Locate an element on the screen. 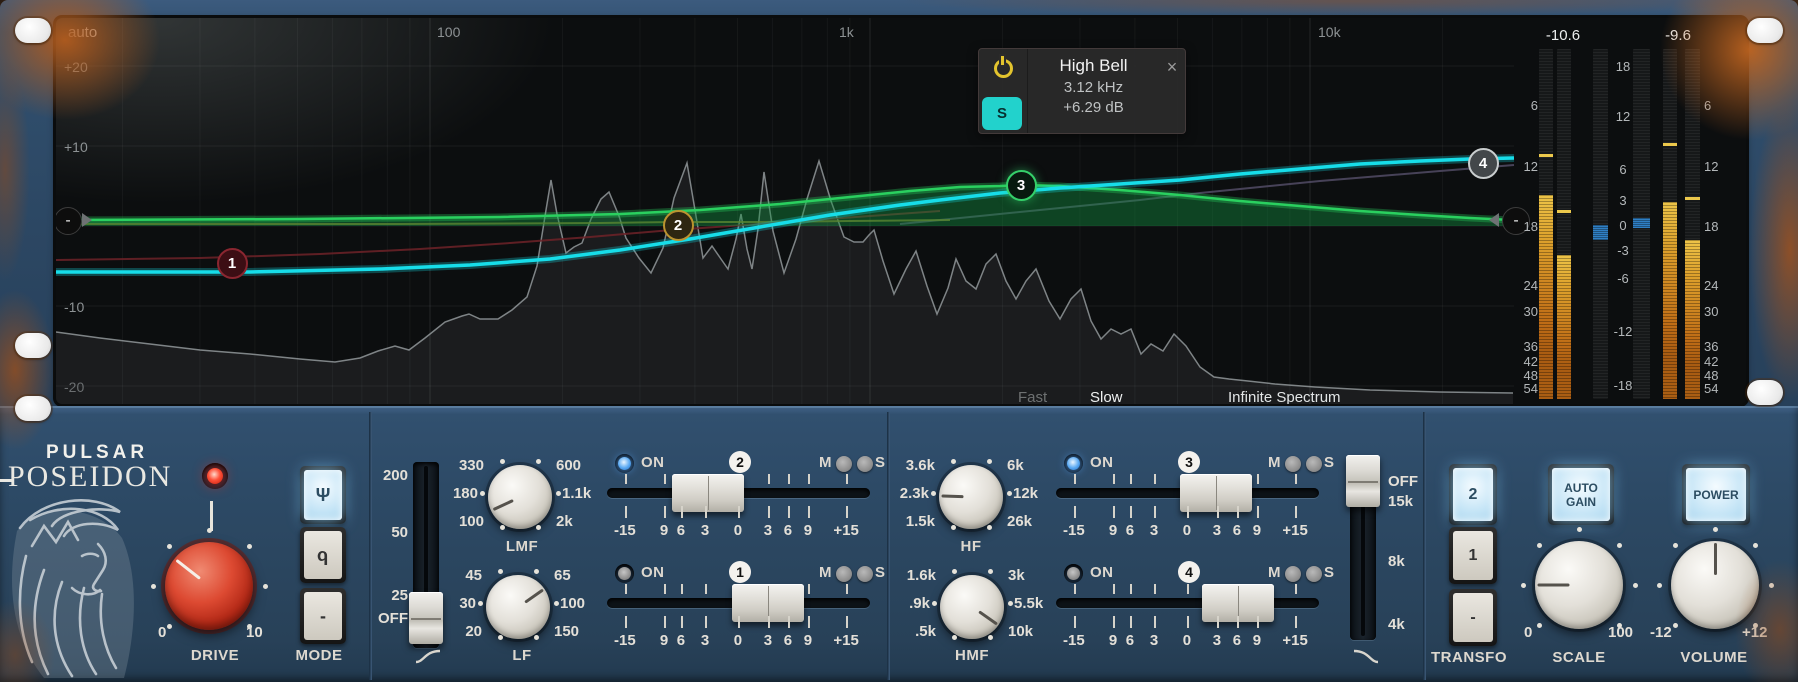  lmf-freq-1k1: 1.1k is located at coordinates (577, 493).